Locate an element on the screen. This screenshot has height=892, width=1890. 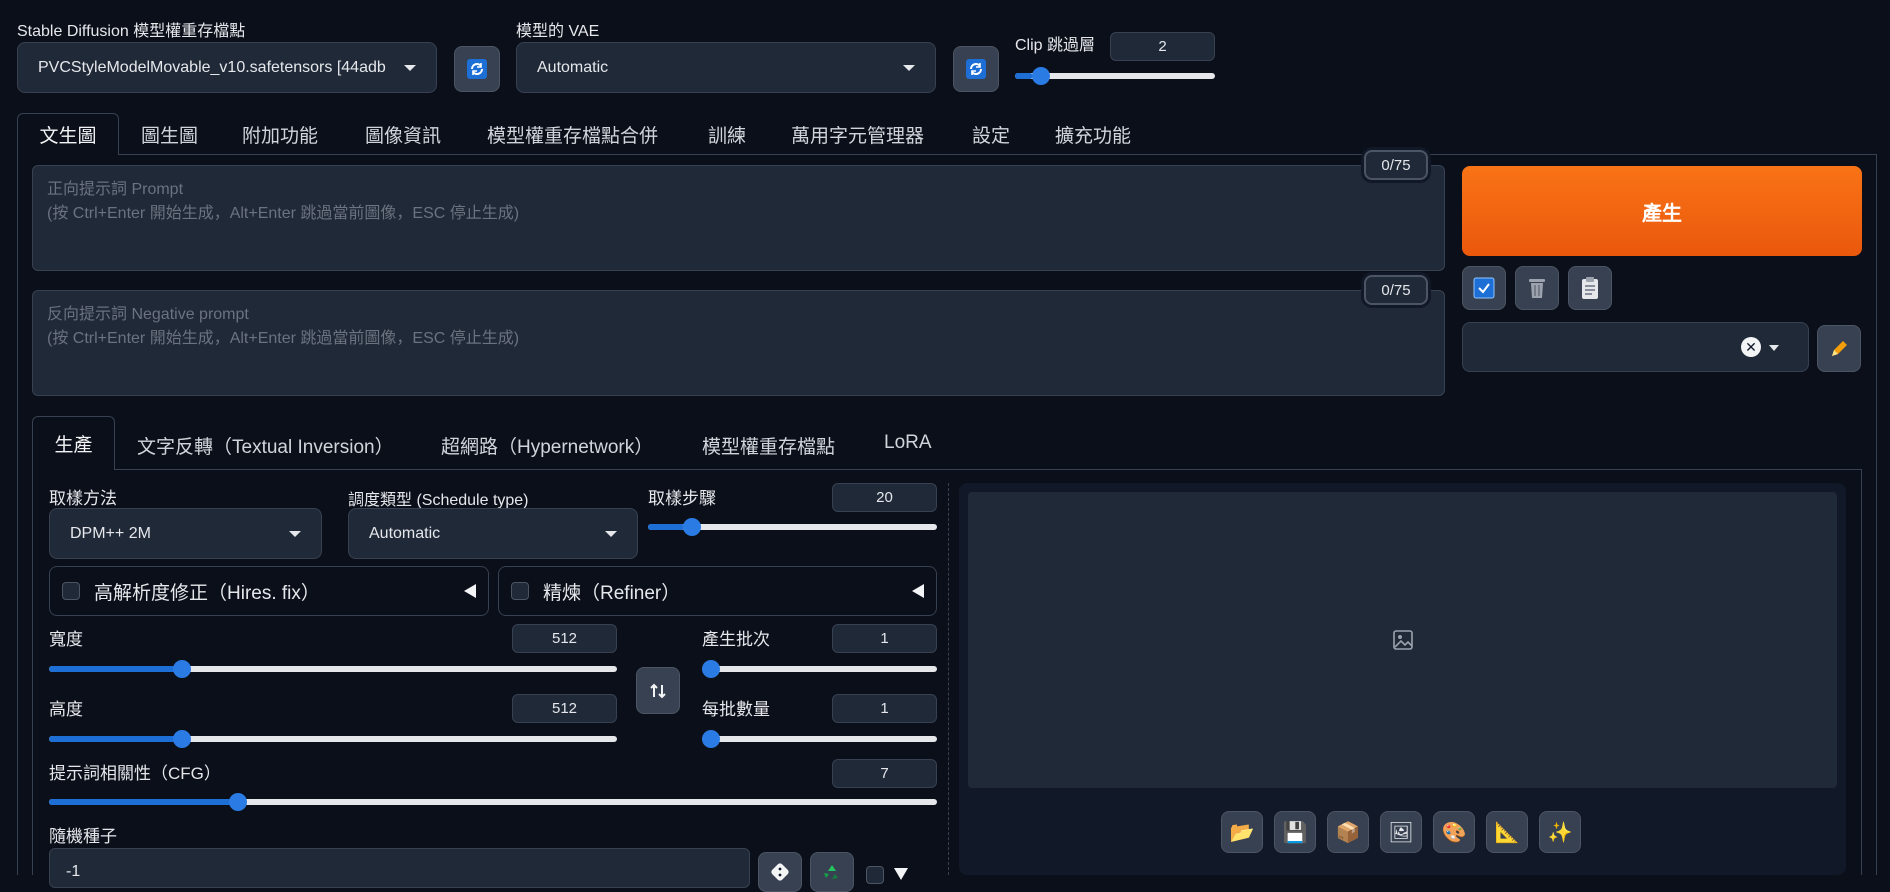
width-slider is located at coordinates (333, 669).